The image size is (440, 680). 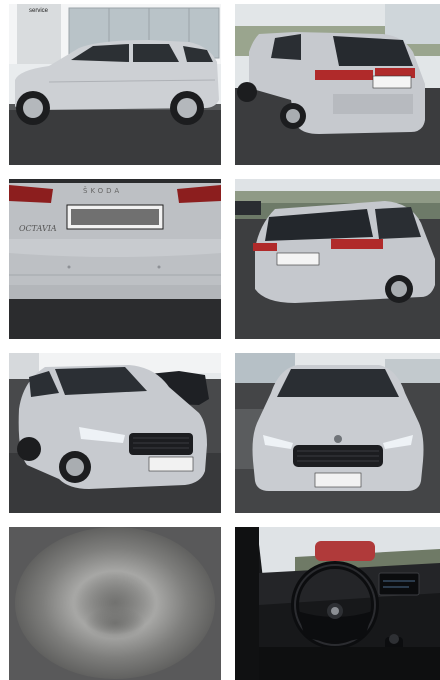 I want to click on gallery-photo-front-left, so click(x=115, y=433).